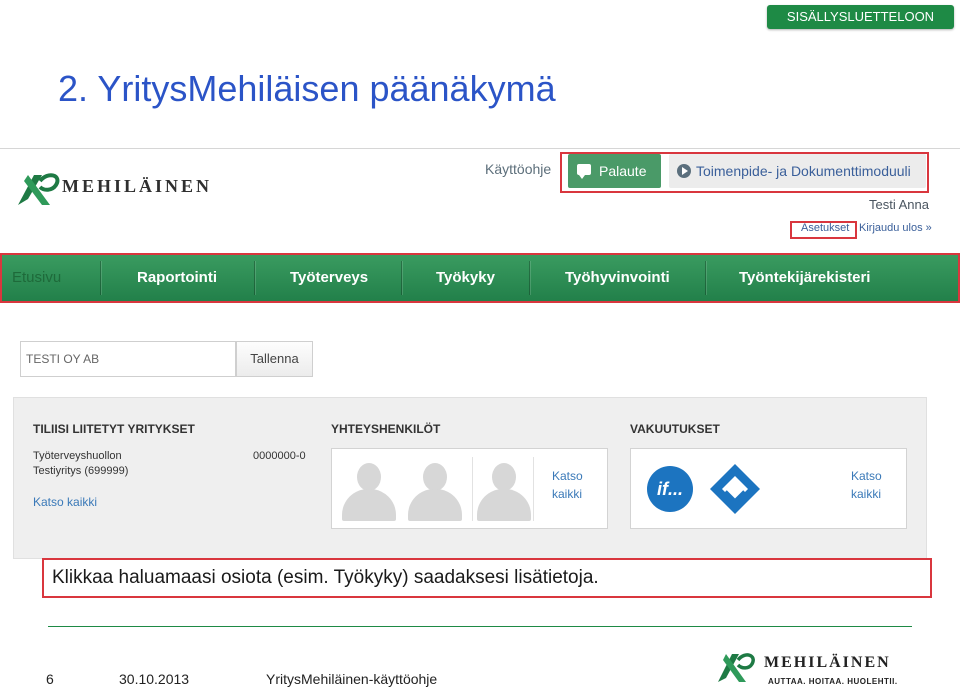  What do you see at coordinates (567, 476) in the screenshot?
I see `contacts-see-all-link: Katso` at bounding box center [567, 476].